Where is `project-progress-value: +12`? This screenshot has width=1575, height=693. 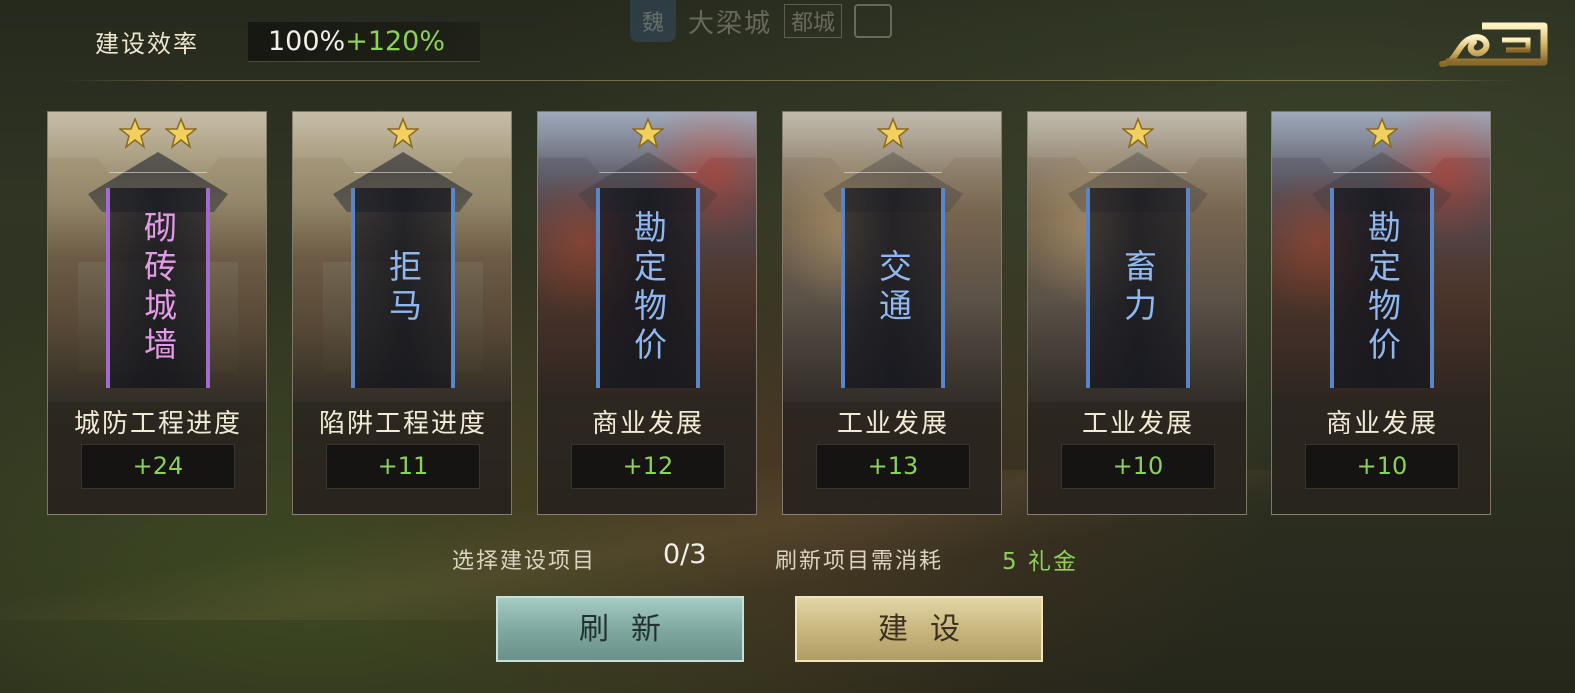
project-progress-value: +12 is located at coordinates (648, 466).